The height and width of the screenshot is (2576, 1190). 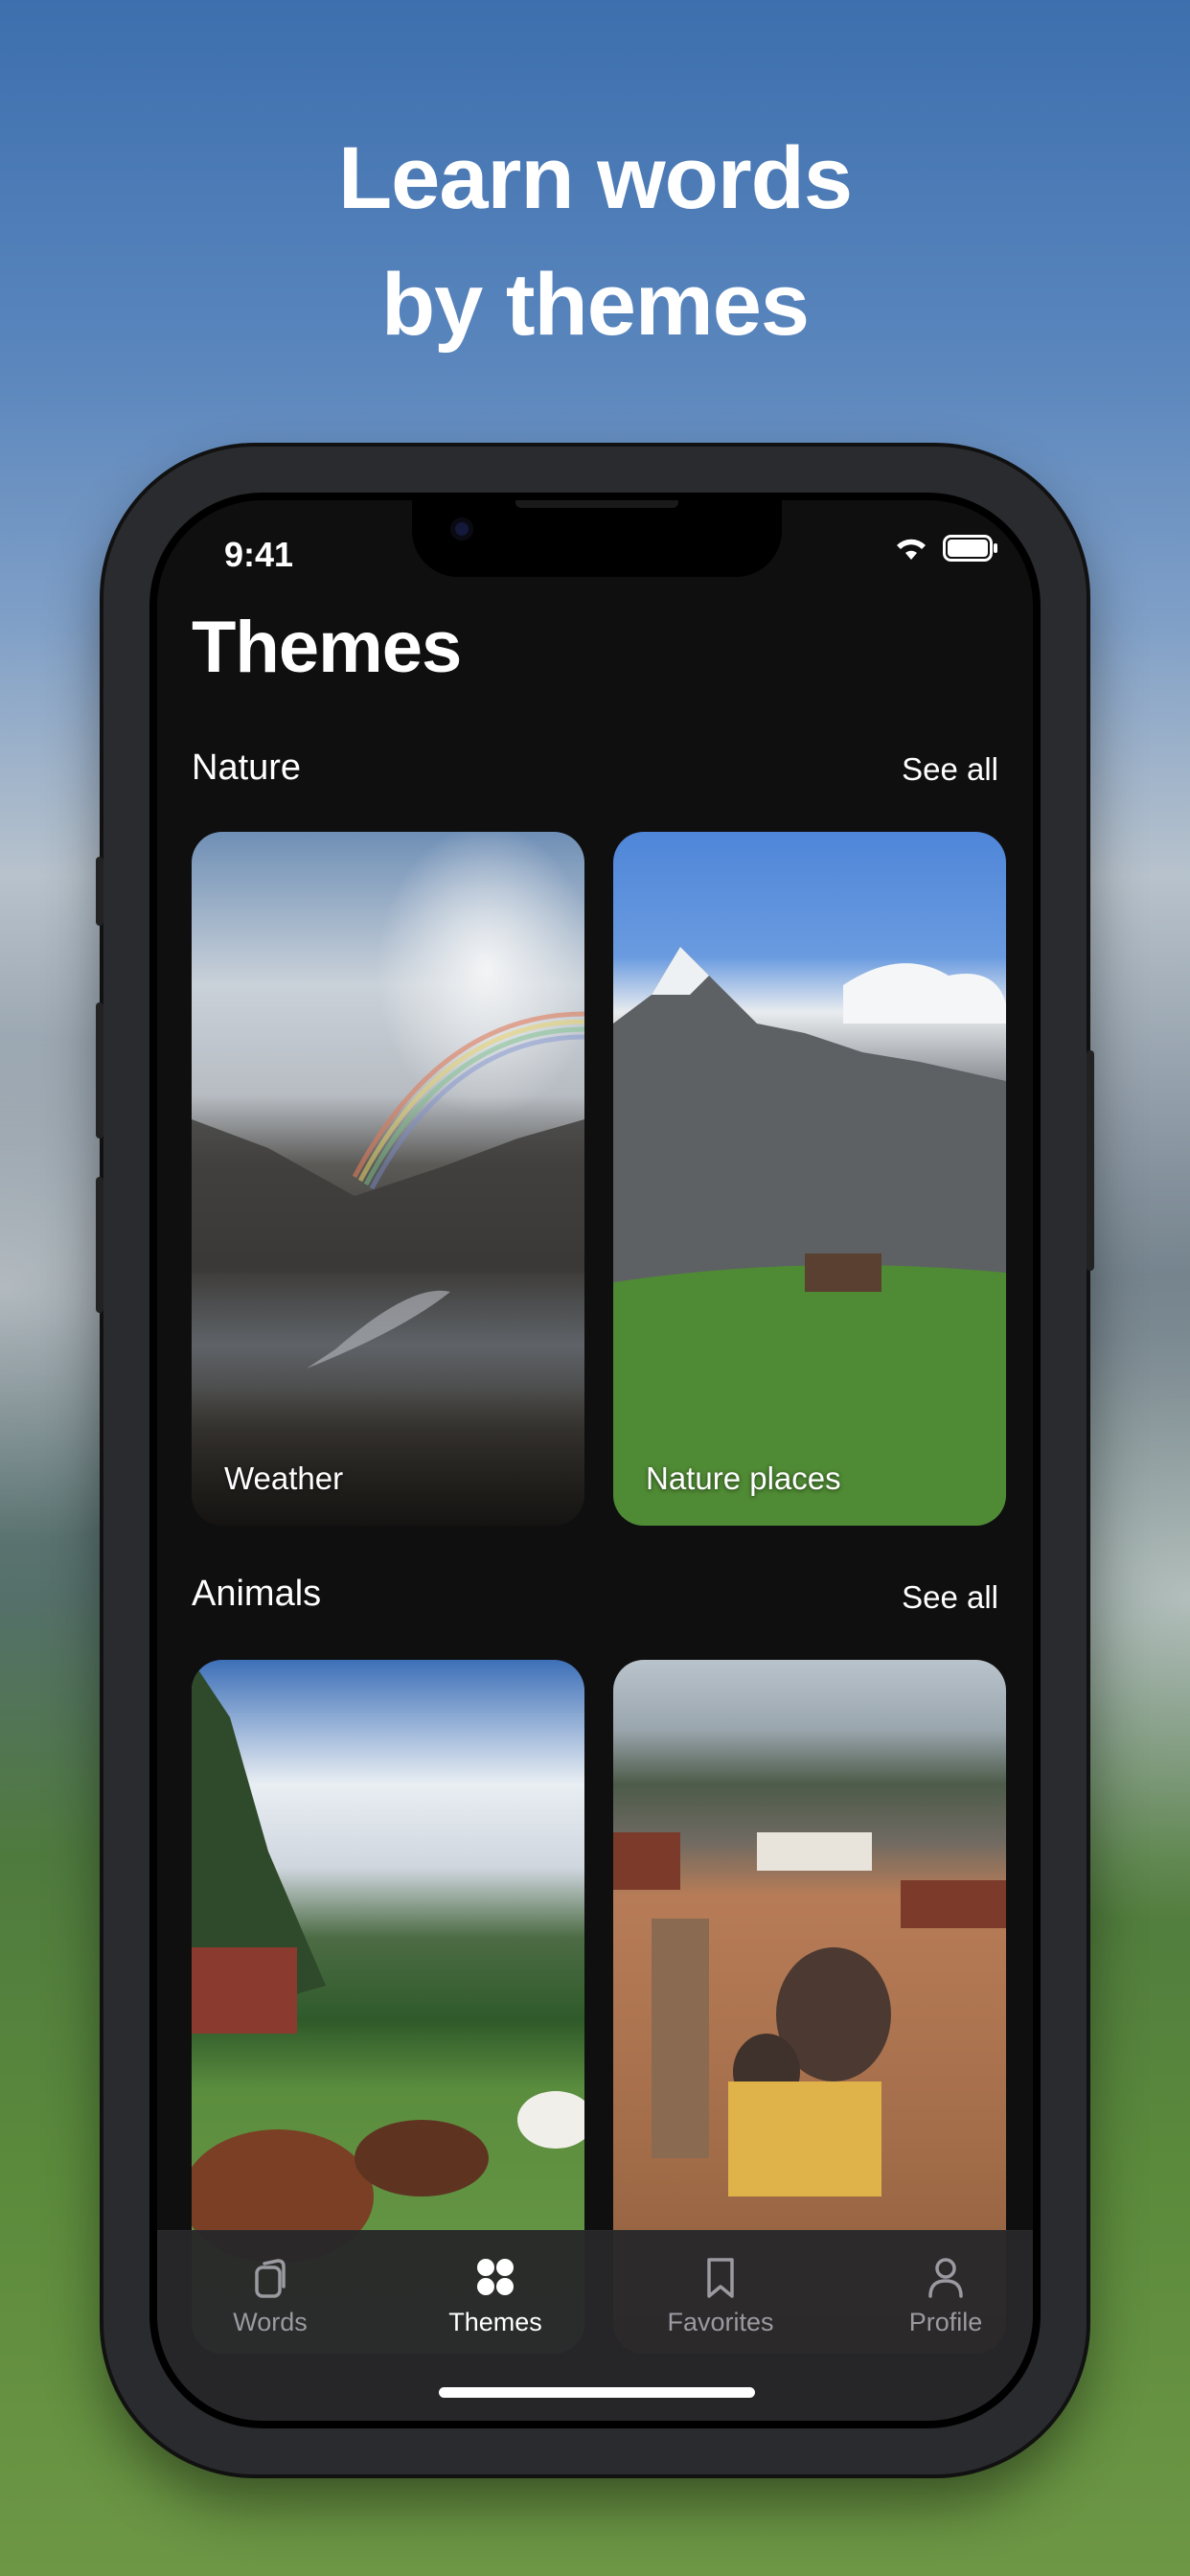 I want to click on phone-volume-down, so click(x=99, y=1245).